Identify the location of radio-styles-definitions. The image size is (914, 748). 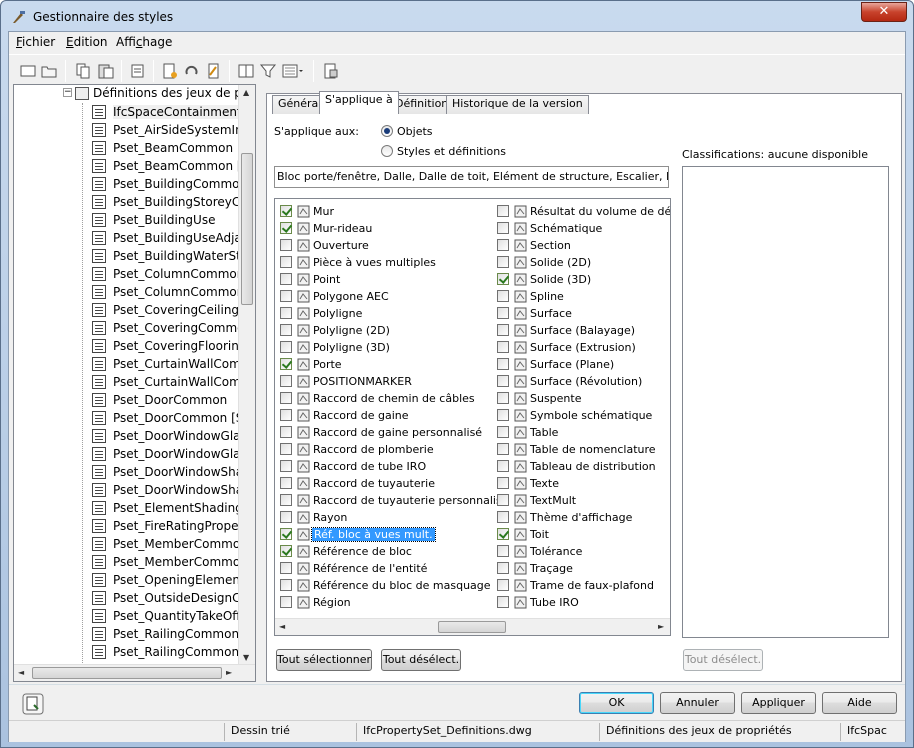
(387, 151).